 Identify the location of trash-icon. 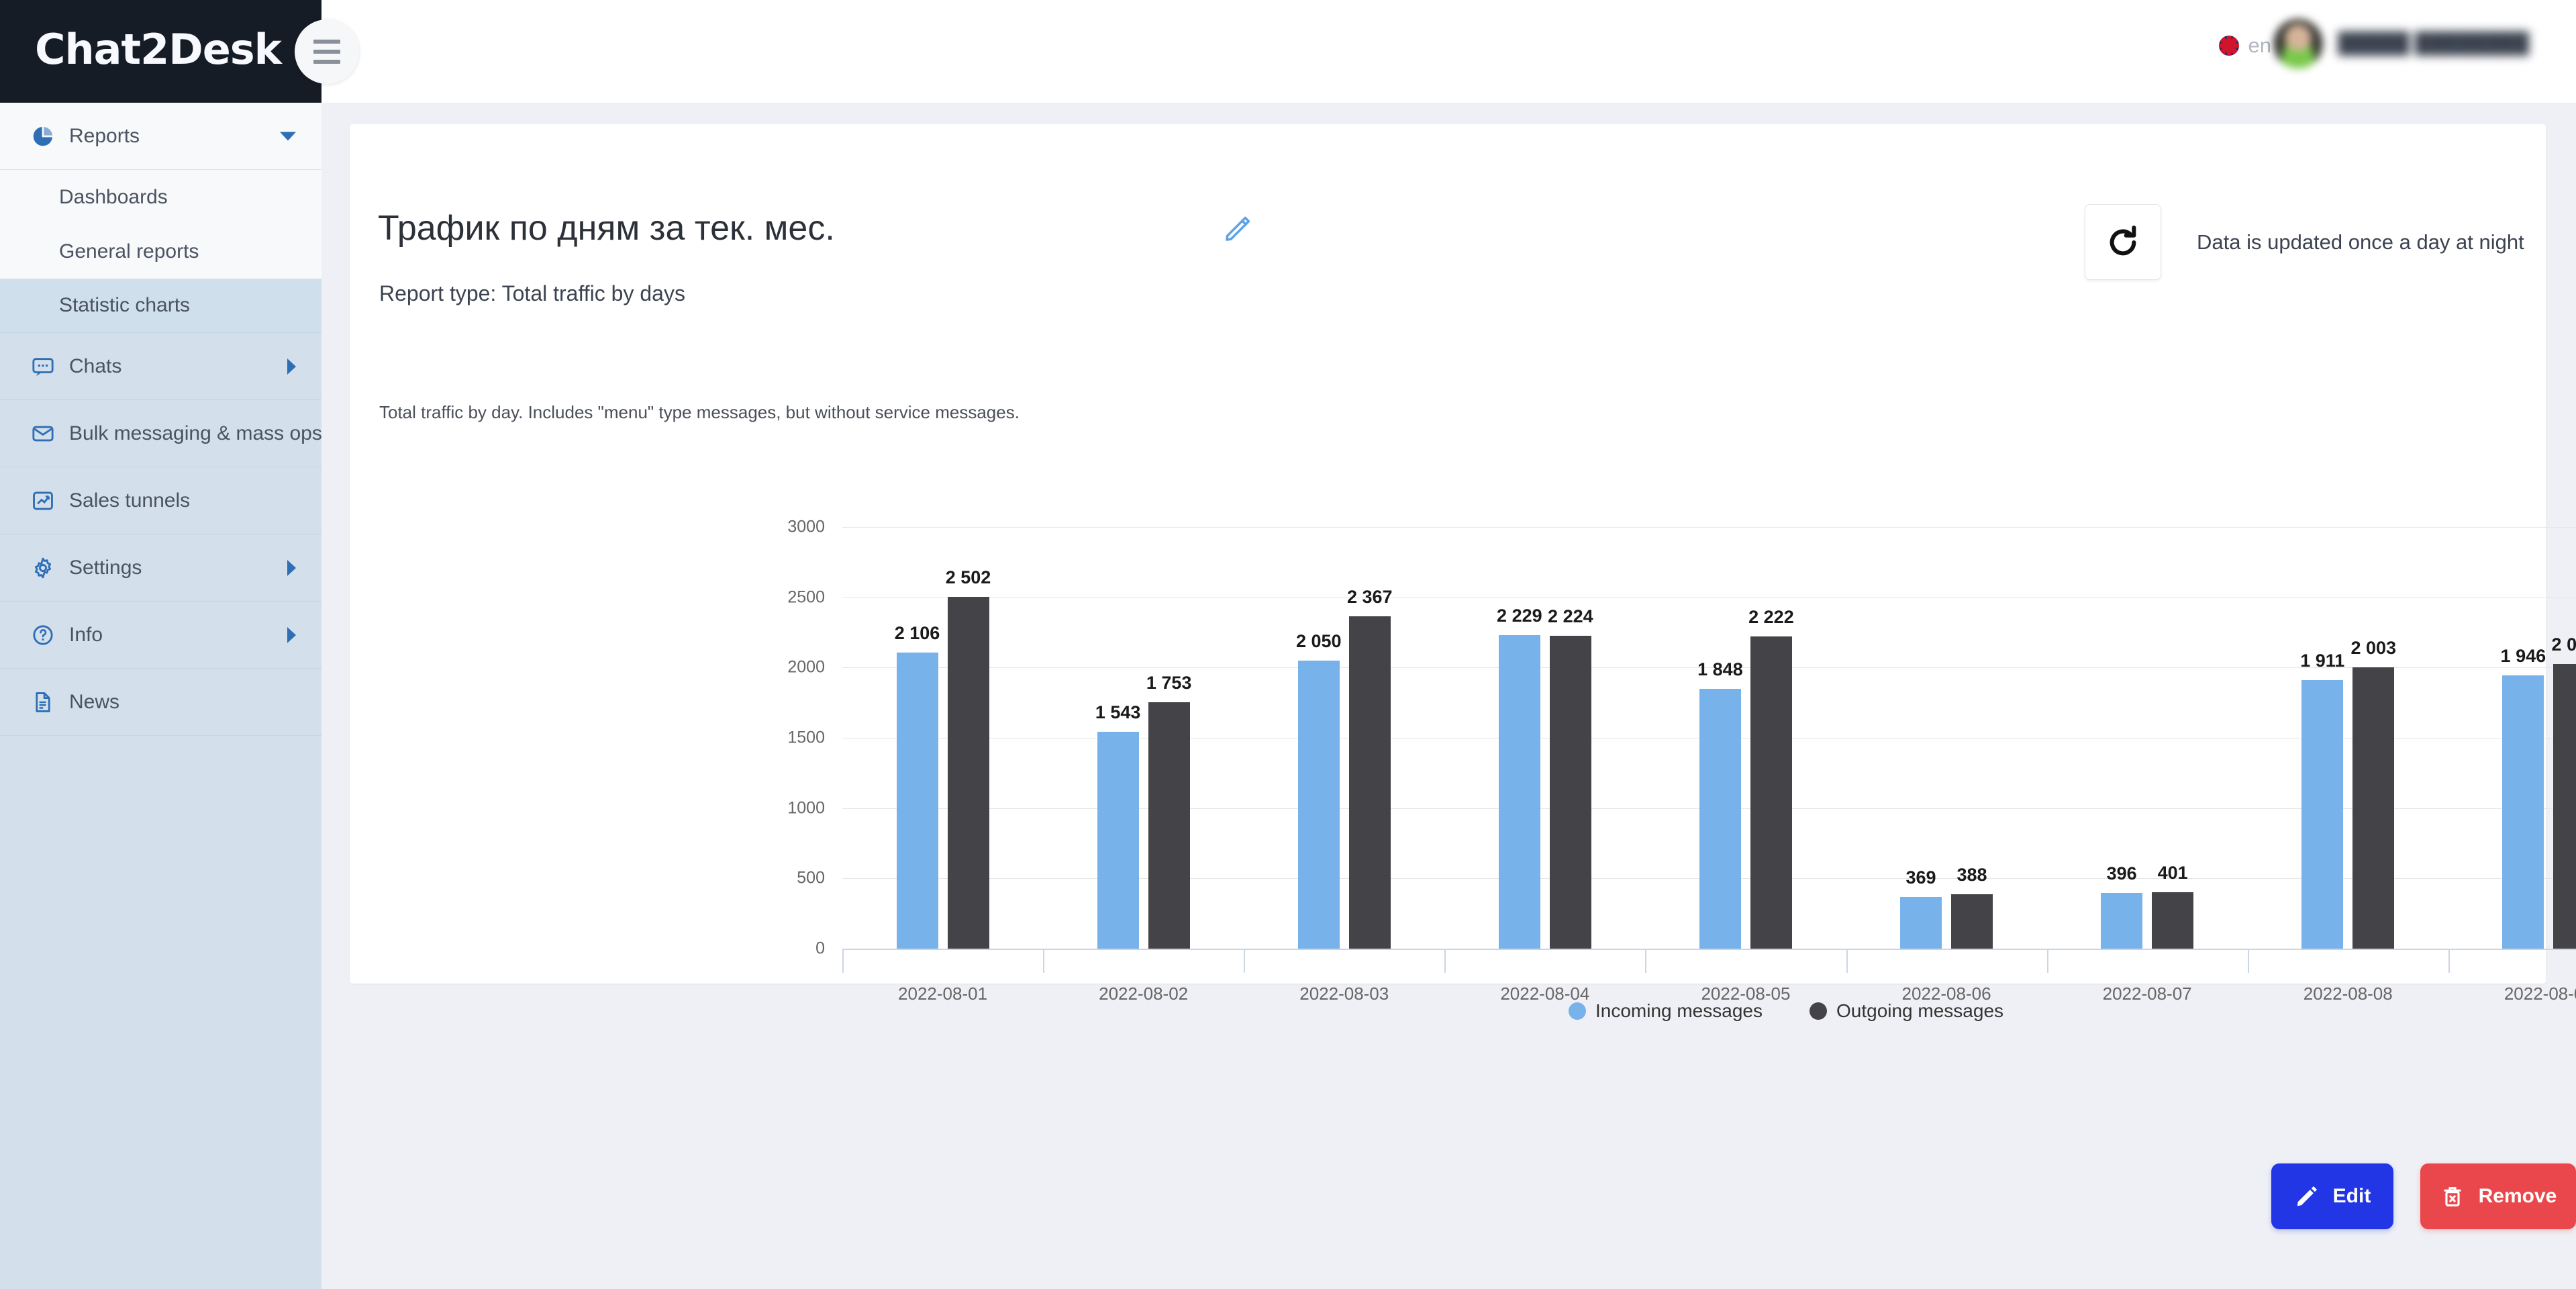
(2452, 1197).